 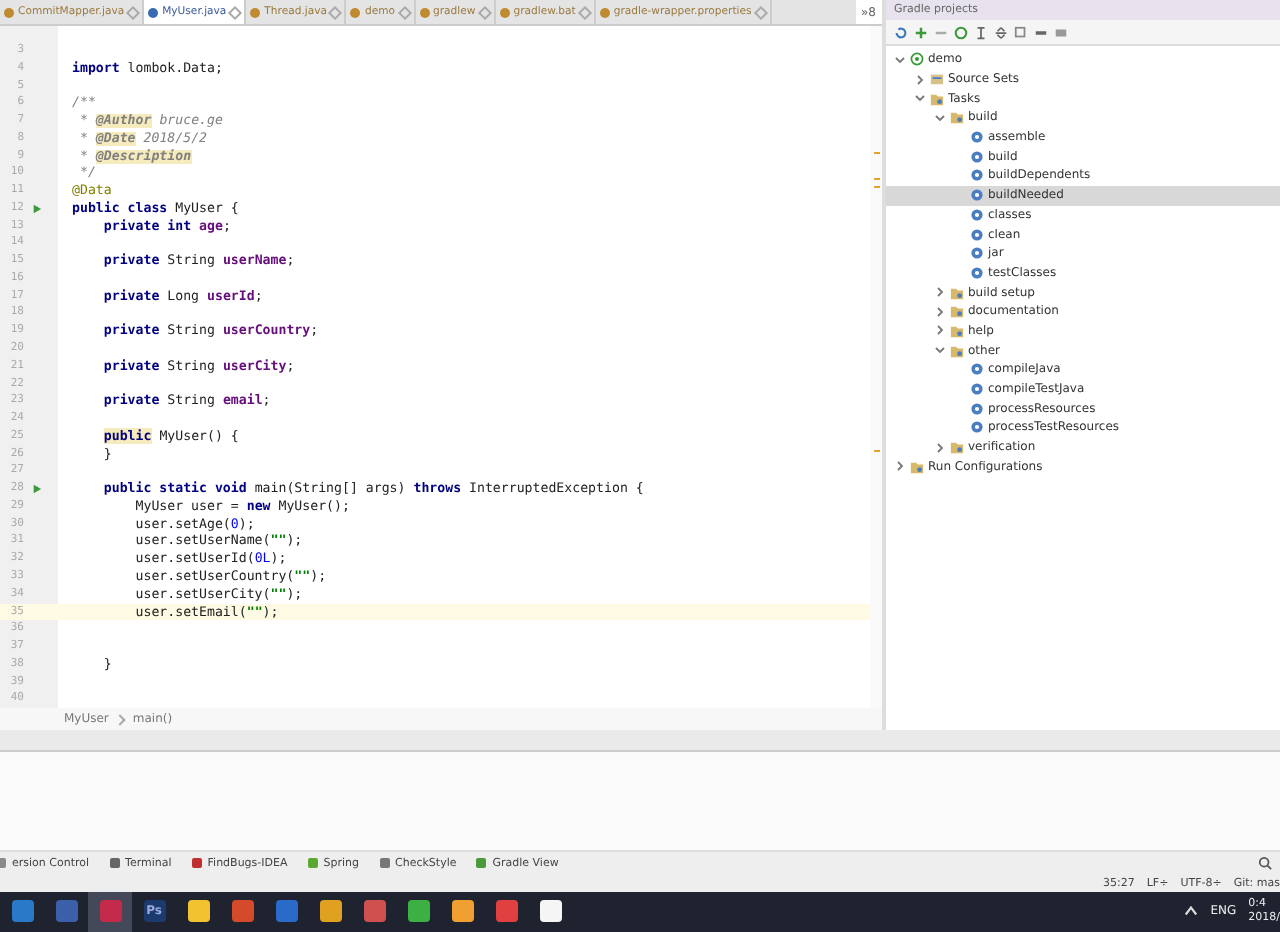 I want to click on settings-icon, so click(x=1061, y=32).